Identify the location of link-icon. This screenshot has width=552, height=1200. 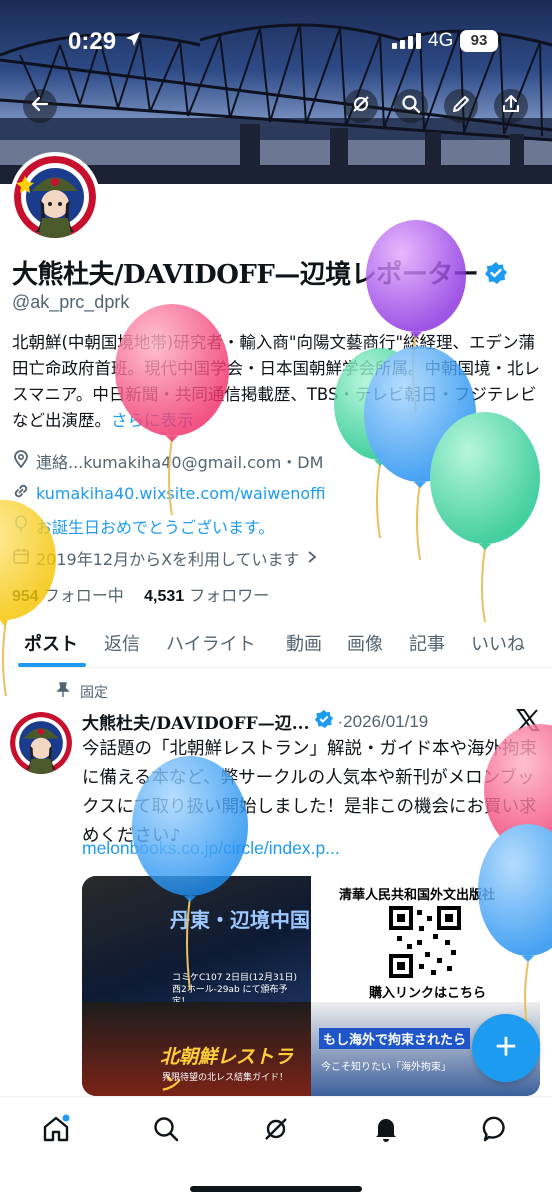
(21, 493).